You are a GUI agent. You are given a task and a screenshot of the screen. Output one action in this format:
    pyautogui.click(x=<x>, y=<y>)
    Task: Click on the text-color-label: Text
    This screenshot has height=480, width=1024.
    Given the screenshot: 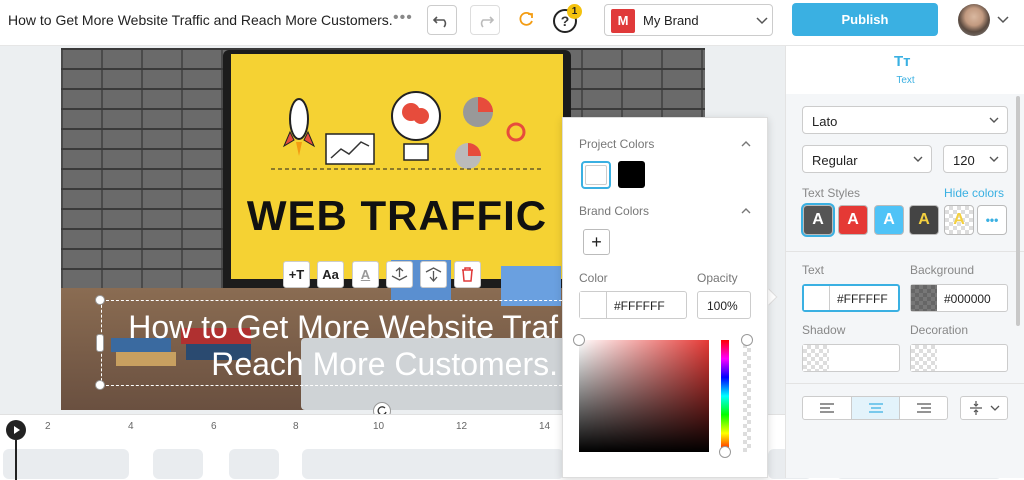 What is the action you would take?
    pyautogui.click(x=813, y=270)
    